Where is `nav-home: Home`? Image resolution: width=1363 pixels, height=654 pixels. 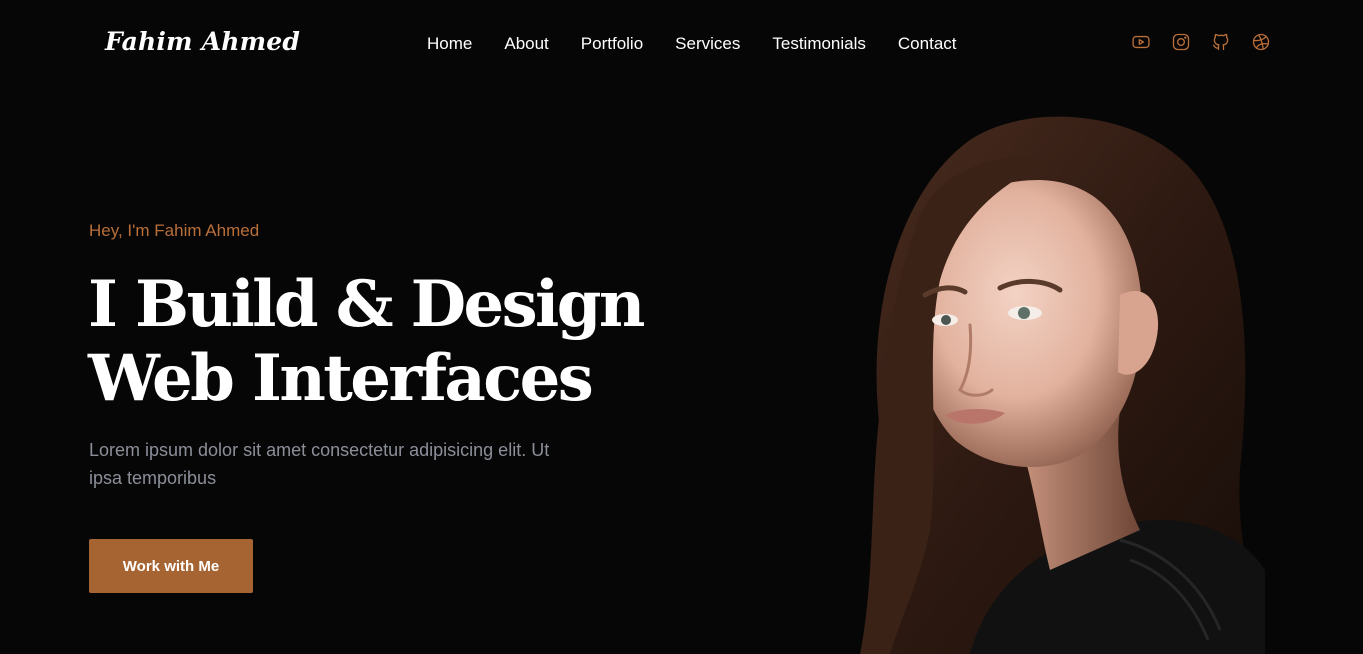
nav-home: Home is located at coordinates (449, 44).